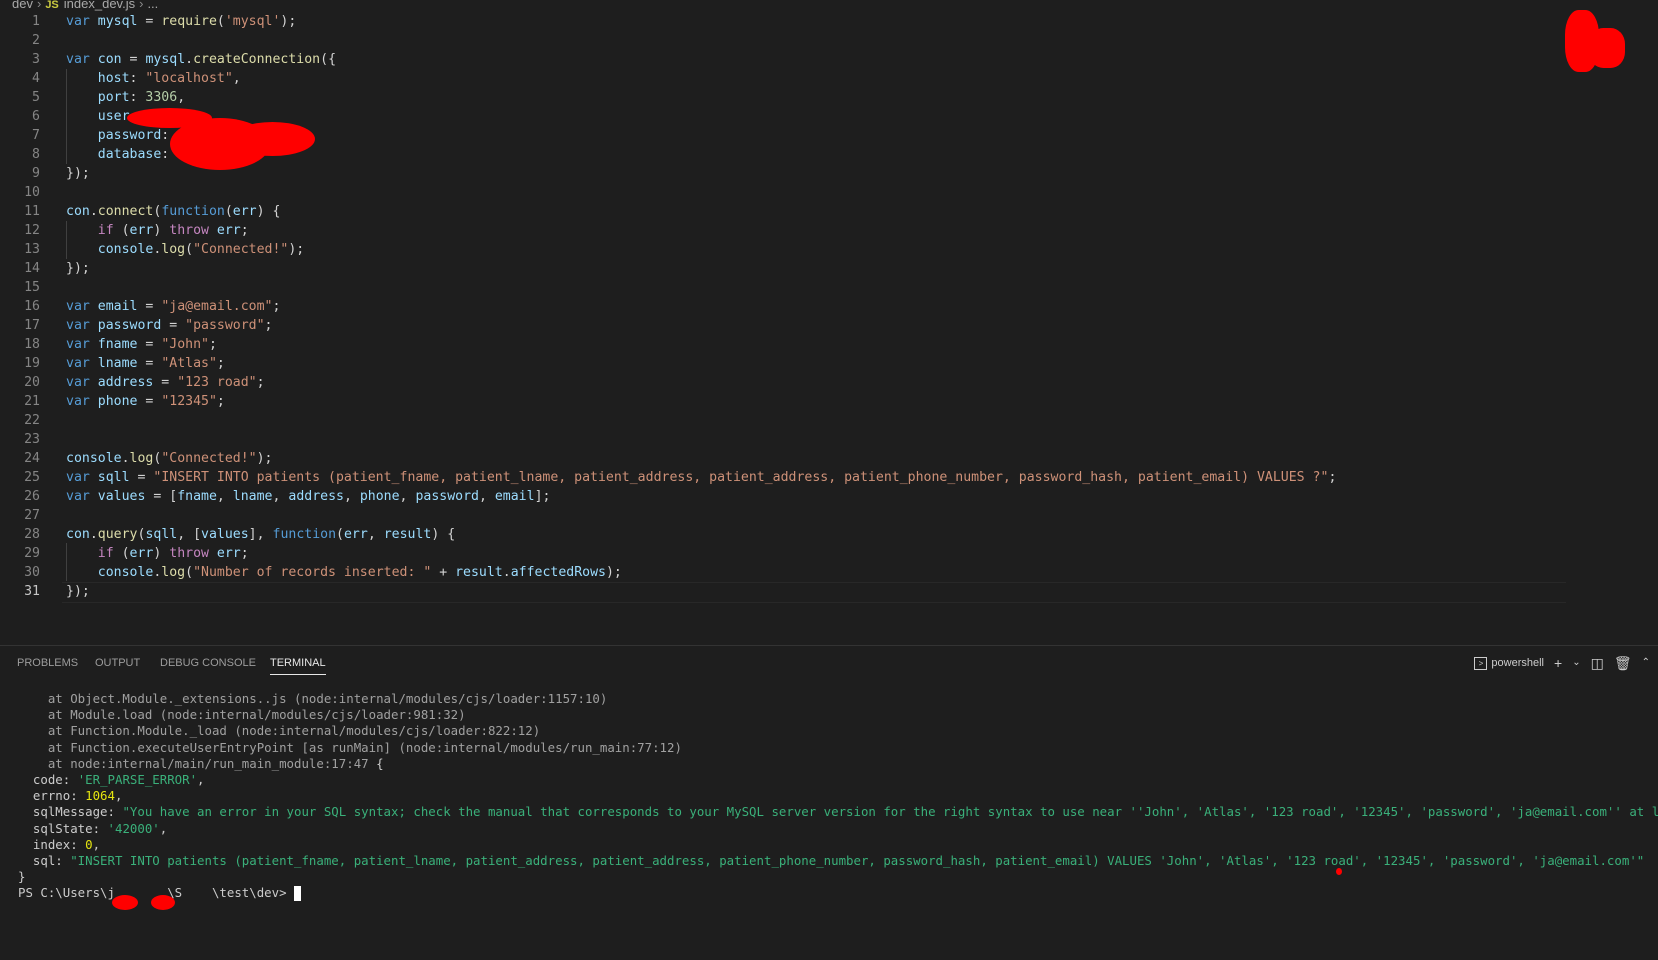 The width and height of the screenshot is (1658, 960). Describe the element at coordinates (32, 534) in the screenshot. I see `line-number: 28` at that location.